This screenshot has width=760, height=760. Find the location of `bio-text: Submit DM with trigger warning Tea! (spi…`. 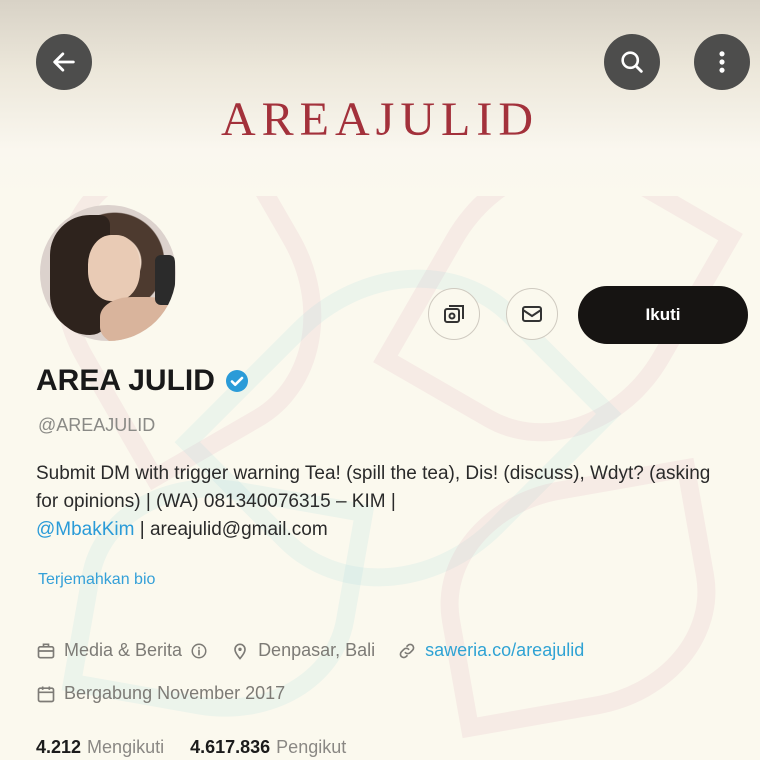

bio-text: Submit DM with trigger warning Tea! (spi… is located at coordinates (373, 487).